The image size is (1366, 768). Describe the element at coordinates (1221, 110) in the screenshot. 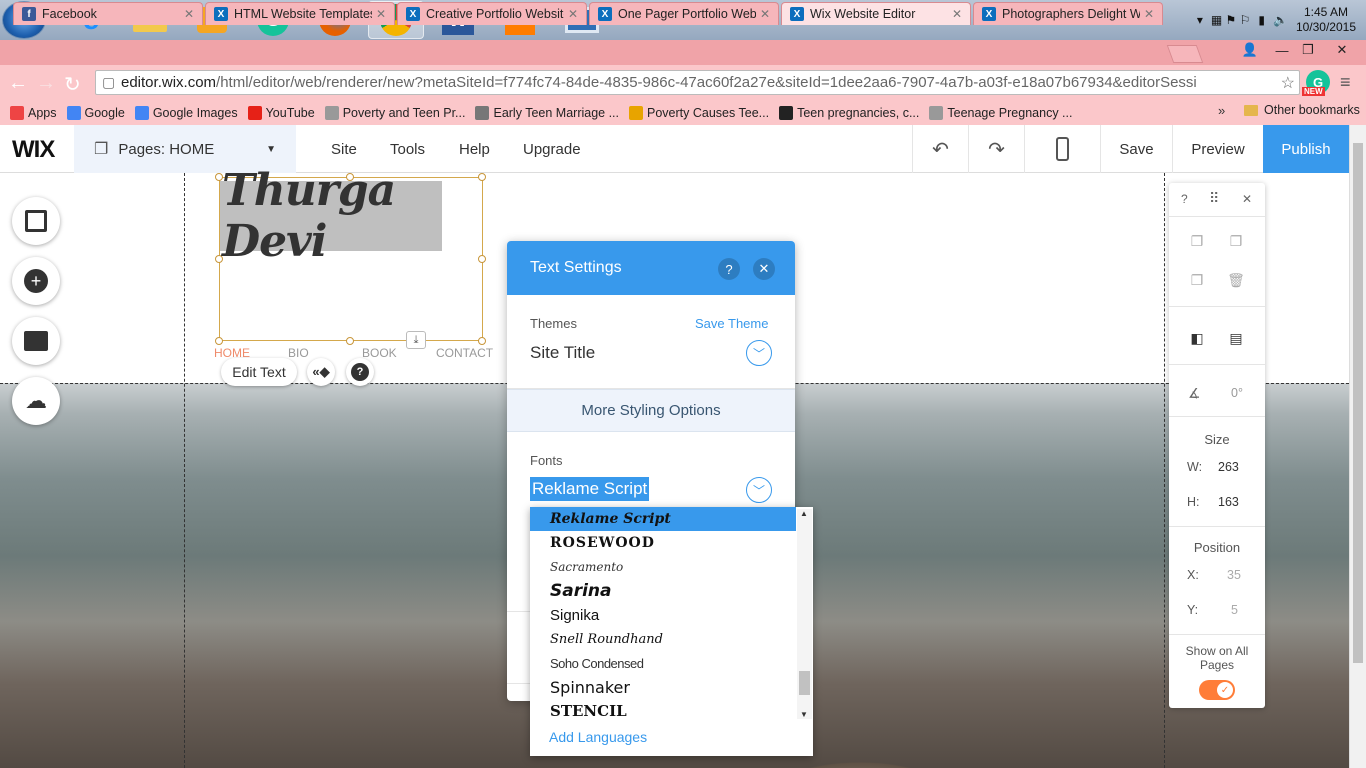

I see `bookmarks-overflow-icon: »` at that location.